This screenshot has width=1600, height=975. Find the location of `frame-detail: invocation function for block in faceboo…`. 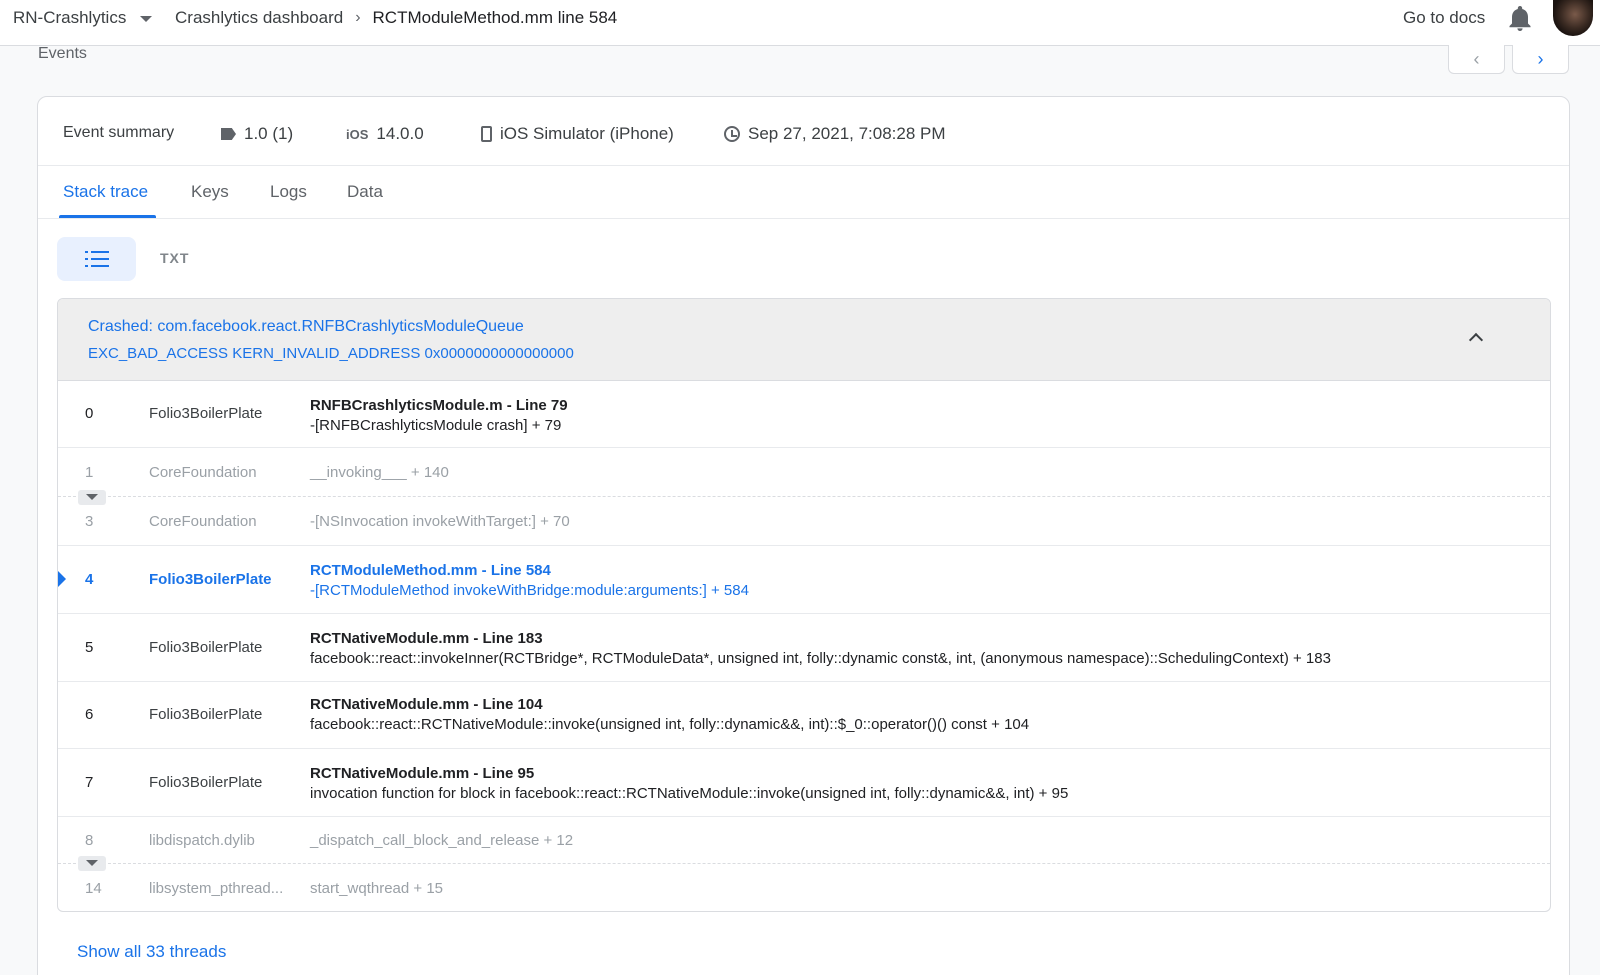

frame-detail: invocation function for block in faceboo… is located at coordinates (689, 793).